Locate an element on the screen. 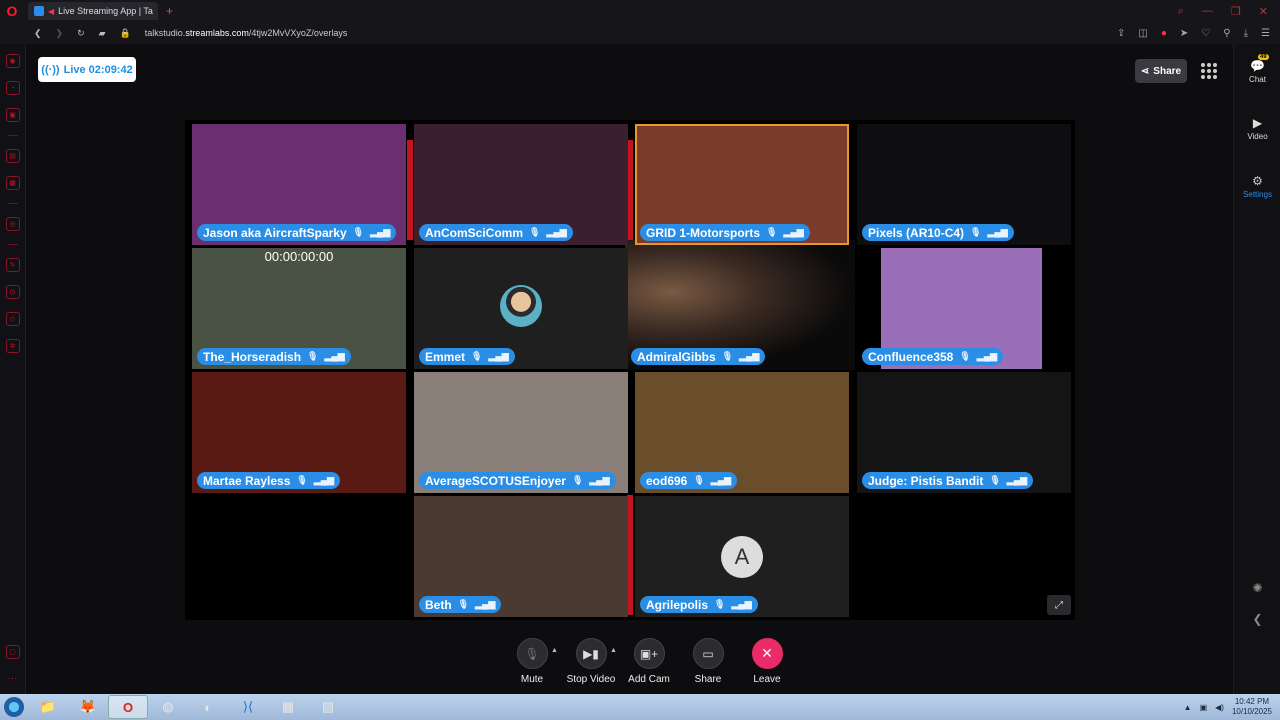 The width and height of the screenshot is (1280, 720). participant-tile: Judge: Pistis Bandit 🎙 ▂▄▆ is located at coordinates (964, 432).